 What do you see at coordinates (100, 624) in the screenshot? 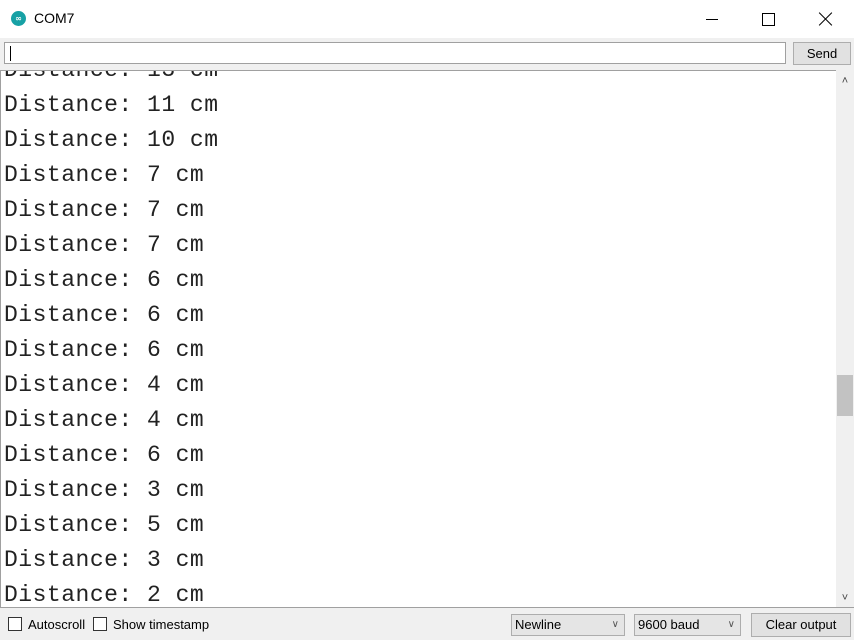
I see `timestamp-checkbox` at bounding box center [100, 624].